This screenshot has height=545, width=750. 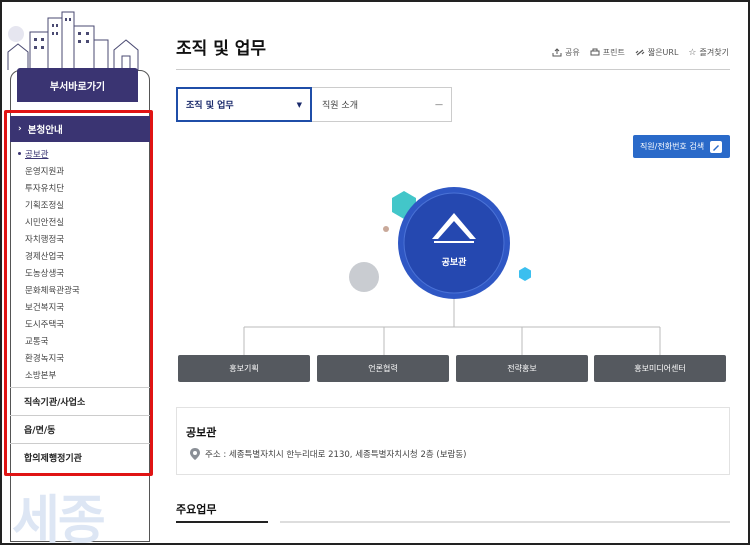 I want to click on sidebar-item: 운영지원과, so click(x=80, y=170).